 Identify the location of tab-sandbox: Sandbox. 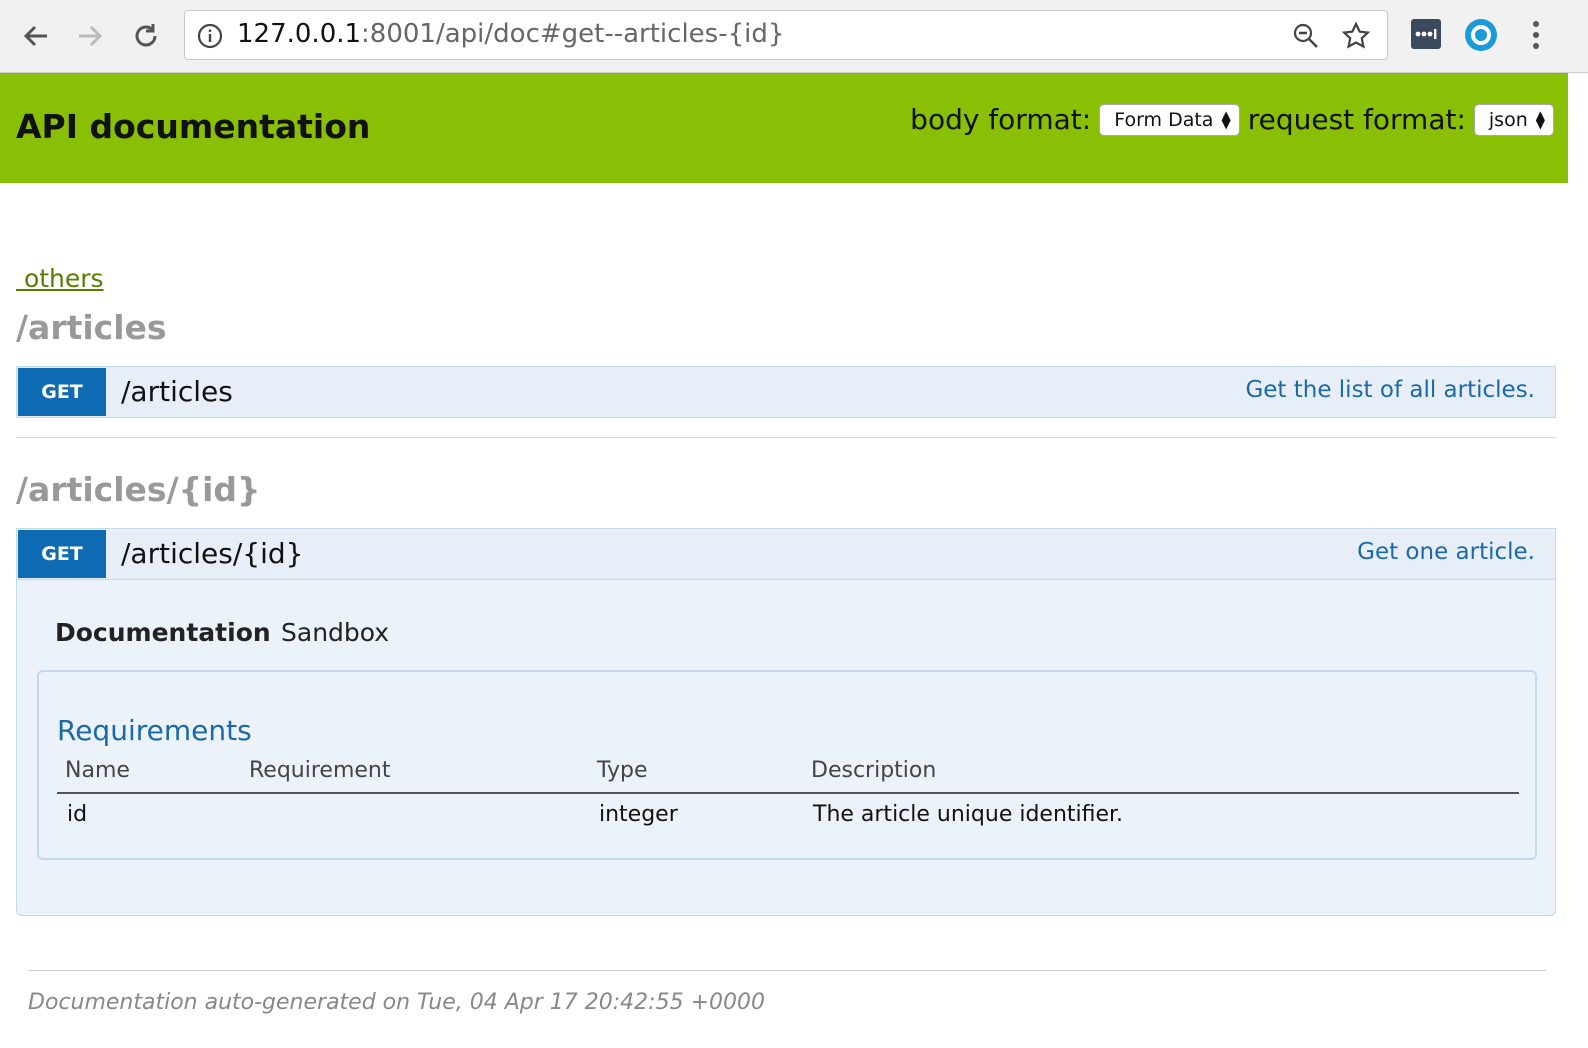
(335, 632).